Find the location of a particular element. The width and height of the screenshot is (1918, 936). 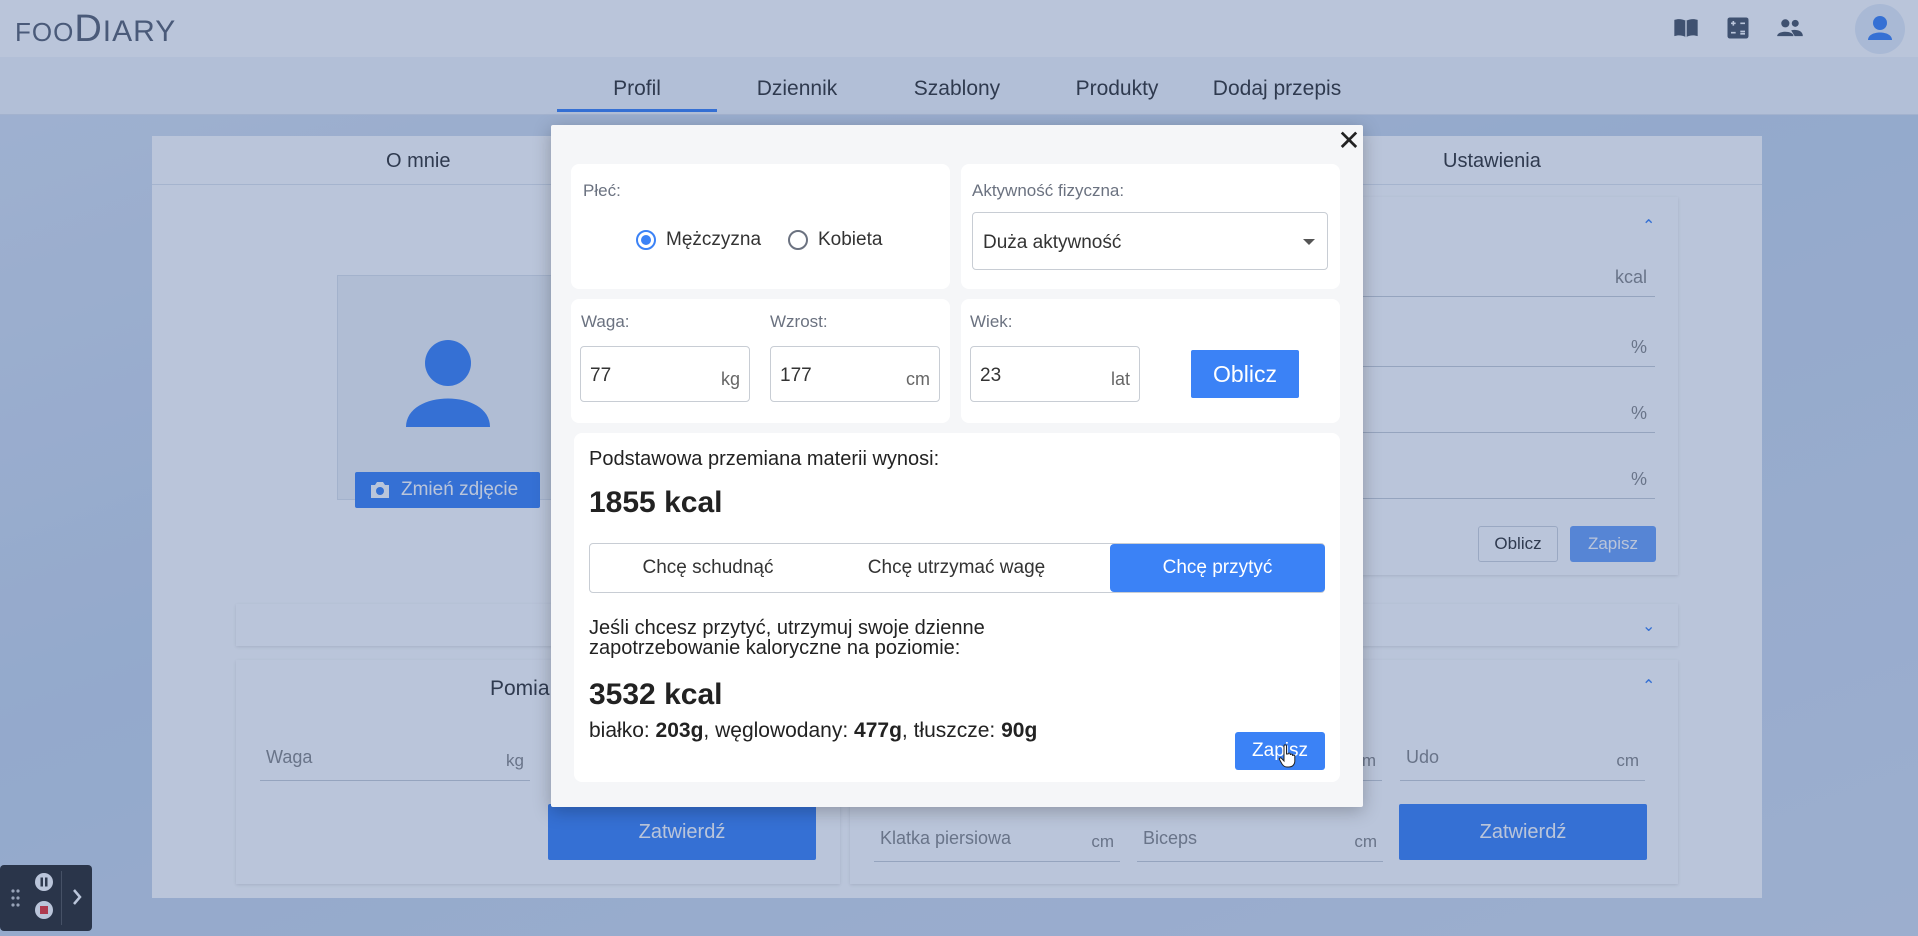

target-kcal: 3532 kcal is located at coordinates (656, 694).